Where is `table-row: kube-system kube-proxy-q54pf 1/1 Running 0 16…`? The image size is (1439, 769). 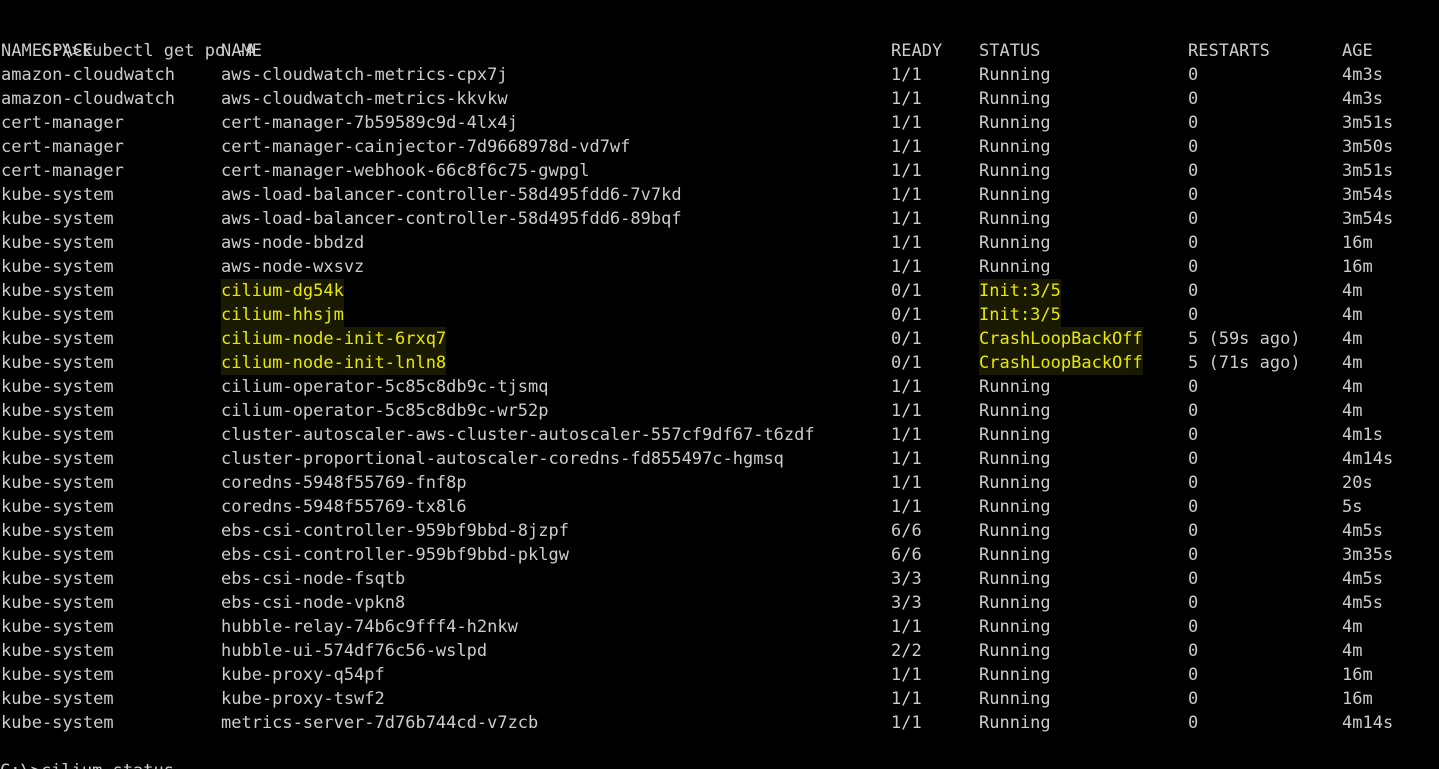 table-row: kube-system kube-proxy-q54pf 1/1 Running 0 16… is located at coordinates (719, 675).